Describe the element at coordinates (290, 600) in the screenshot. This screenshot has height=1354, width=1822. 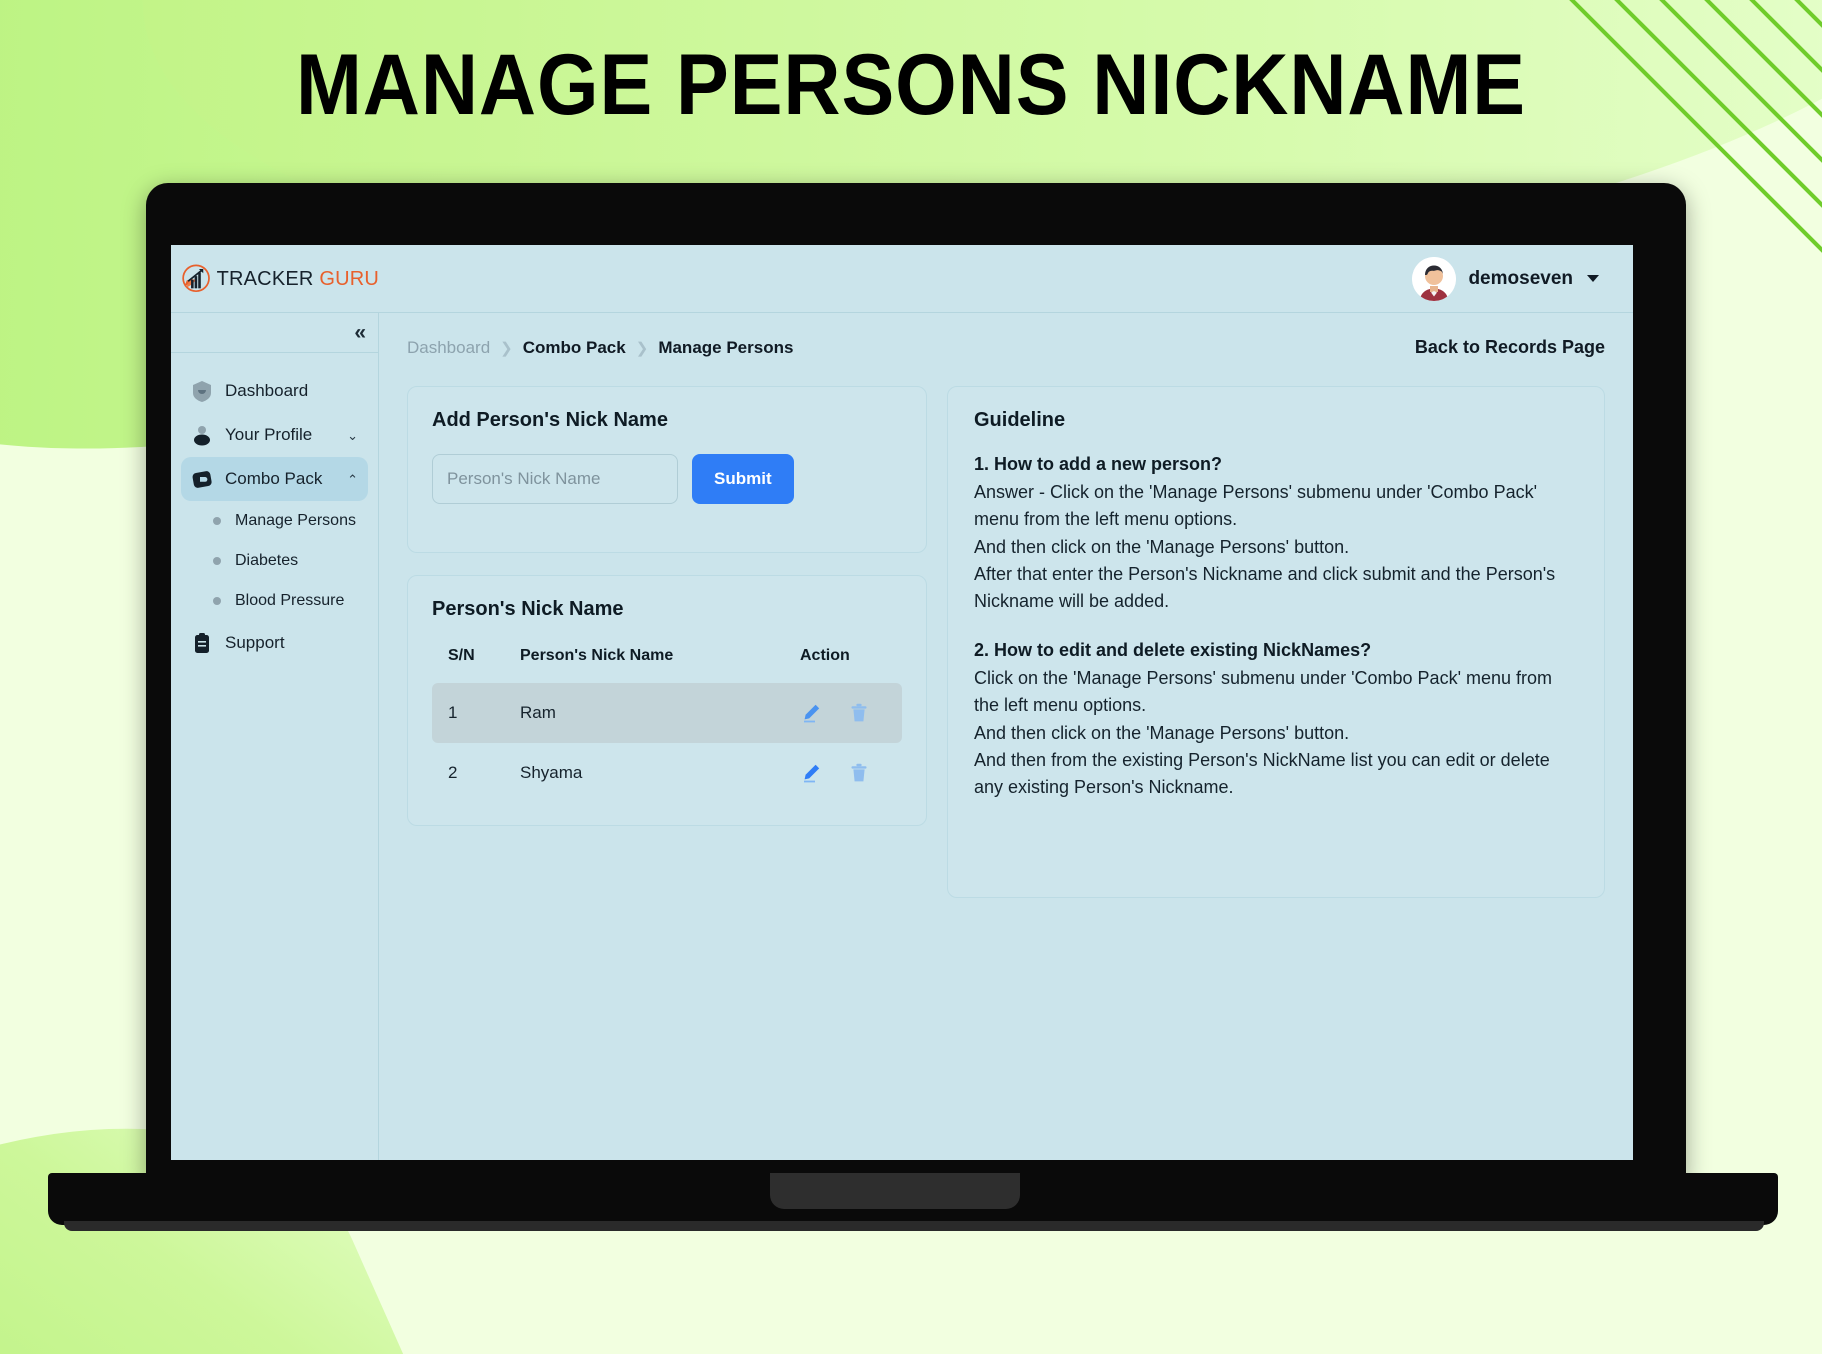
I see `sidebar-subitem-label: Blood Pressure` at that location.